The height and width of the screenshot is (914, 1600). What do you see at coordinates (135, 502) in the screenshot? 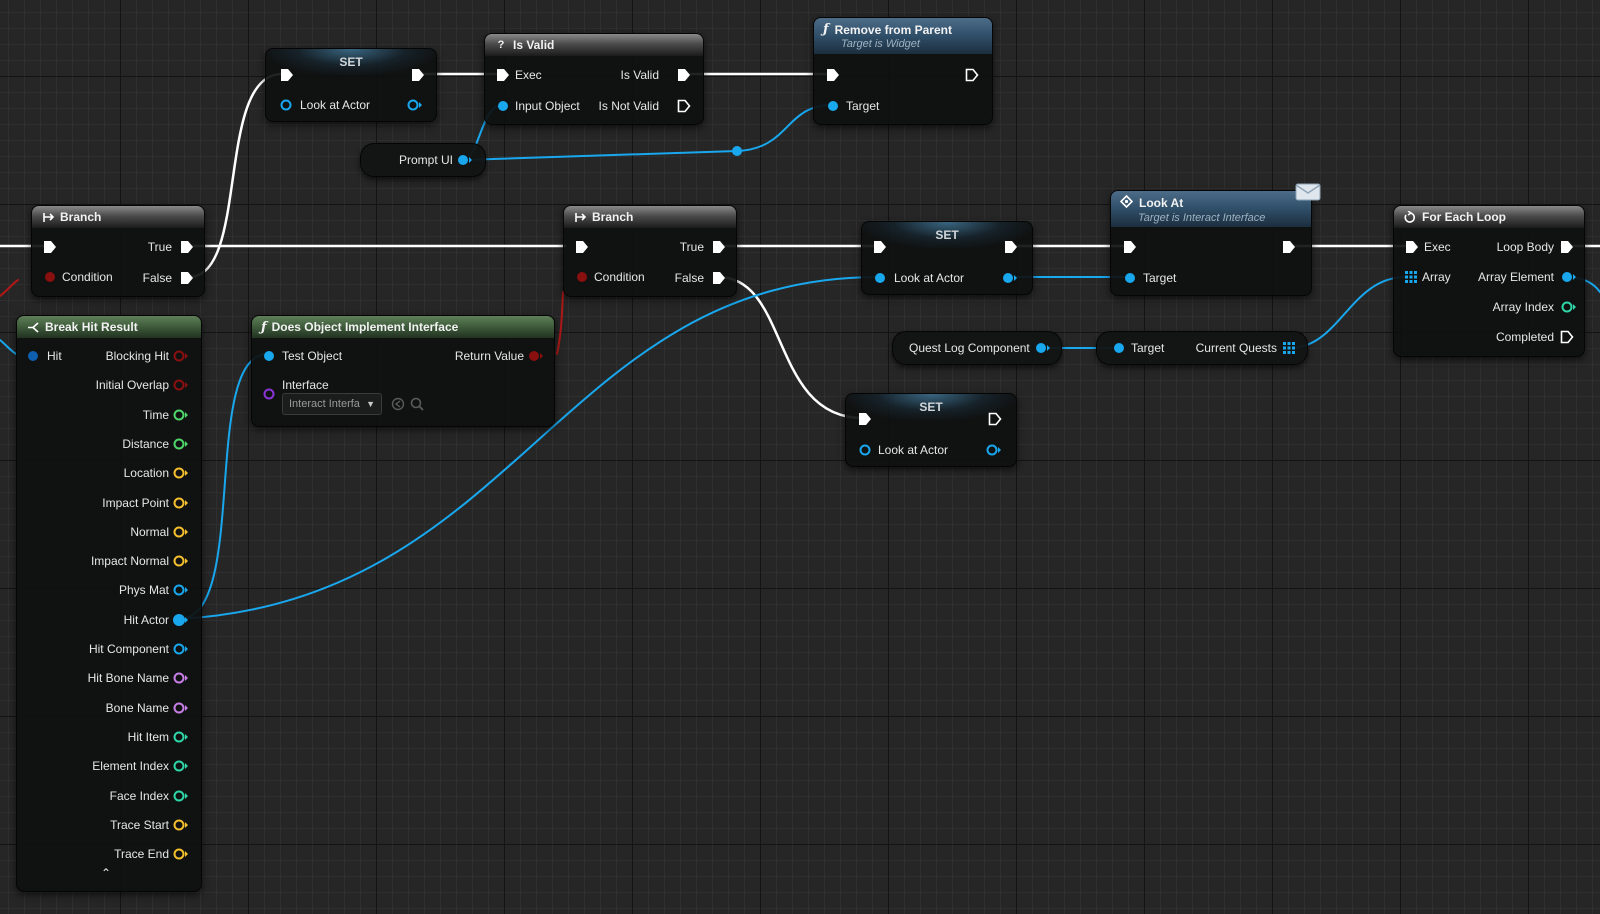
I see `output-label: Impact Point` at bounding box center [135, 502].